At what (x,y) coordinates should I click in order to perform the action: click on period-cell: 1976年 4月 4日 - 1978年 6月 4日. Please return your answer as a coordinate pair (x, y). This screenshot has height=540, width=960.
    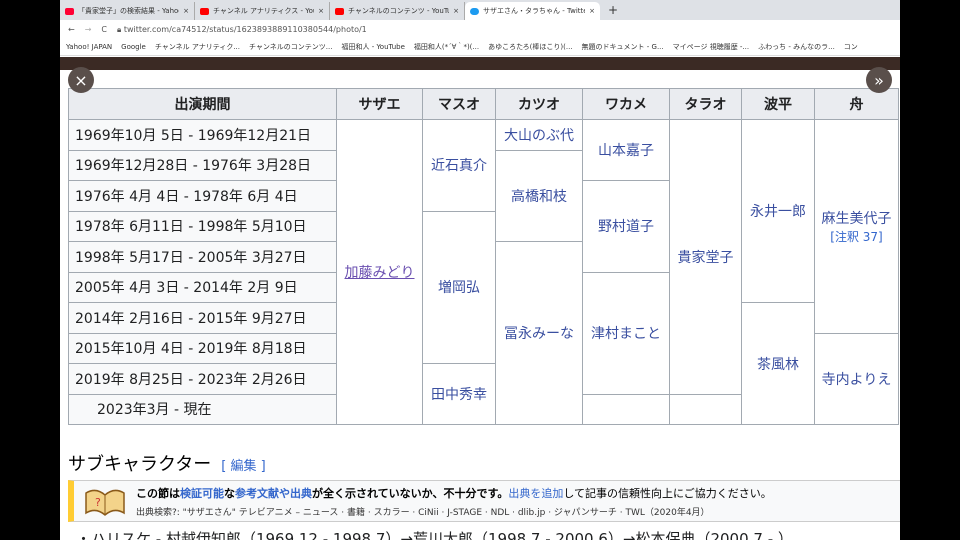
    Looking at the image, I should click on (202, 196).